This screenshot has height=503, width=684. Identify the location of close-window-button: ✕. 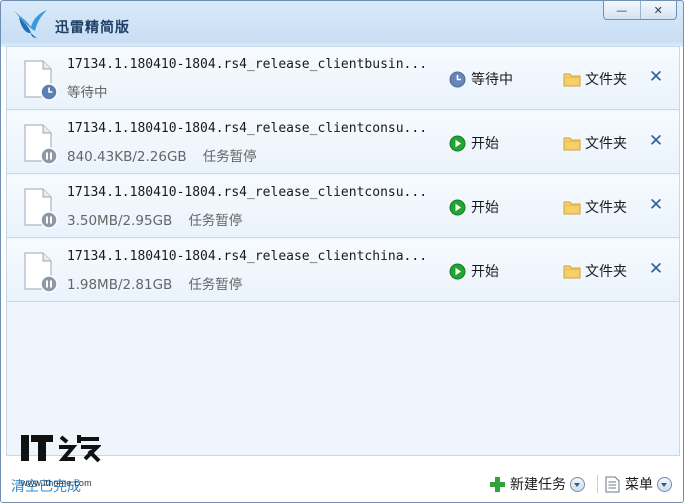
(658, 10).